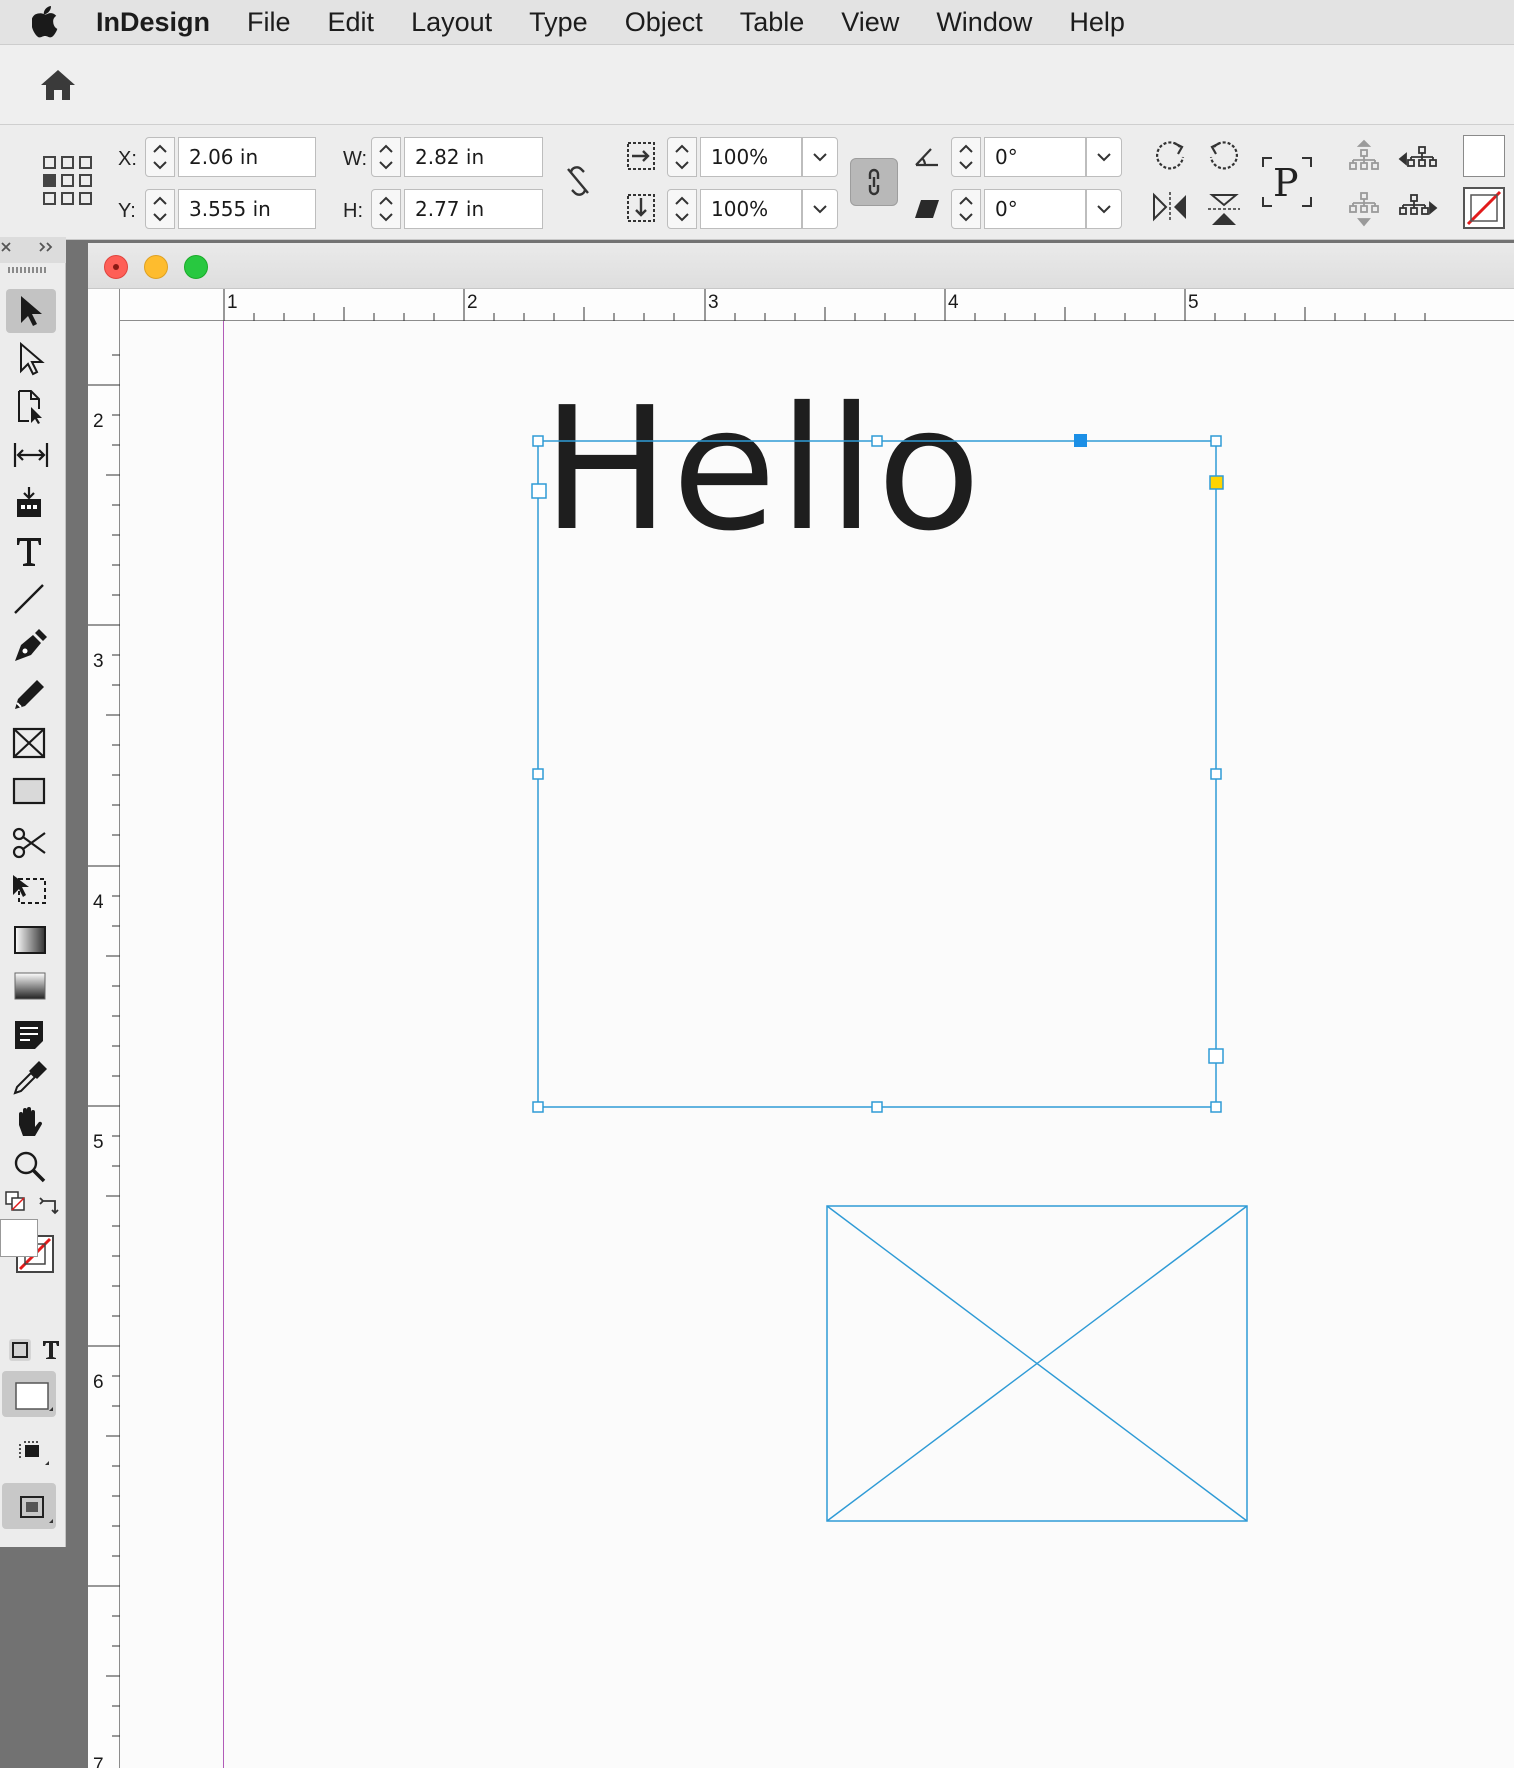 This screenshot has width=1514, height=1768. I want to click on flip-vertical-icon, so click(1224, 211).